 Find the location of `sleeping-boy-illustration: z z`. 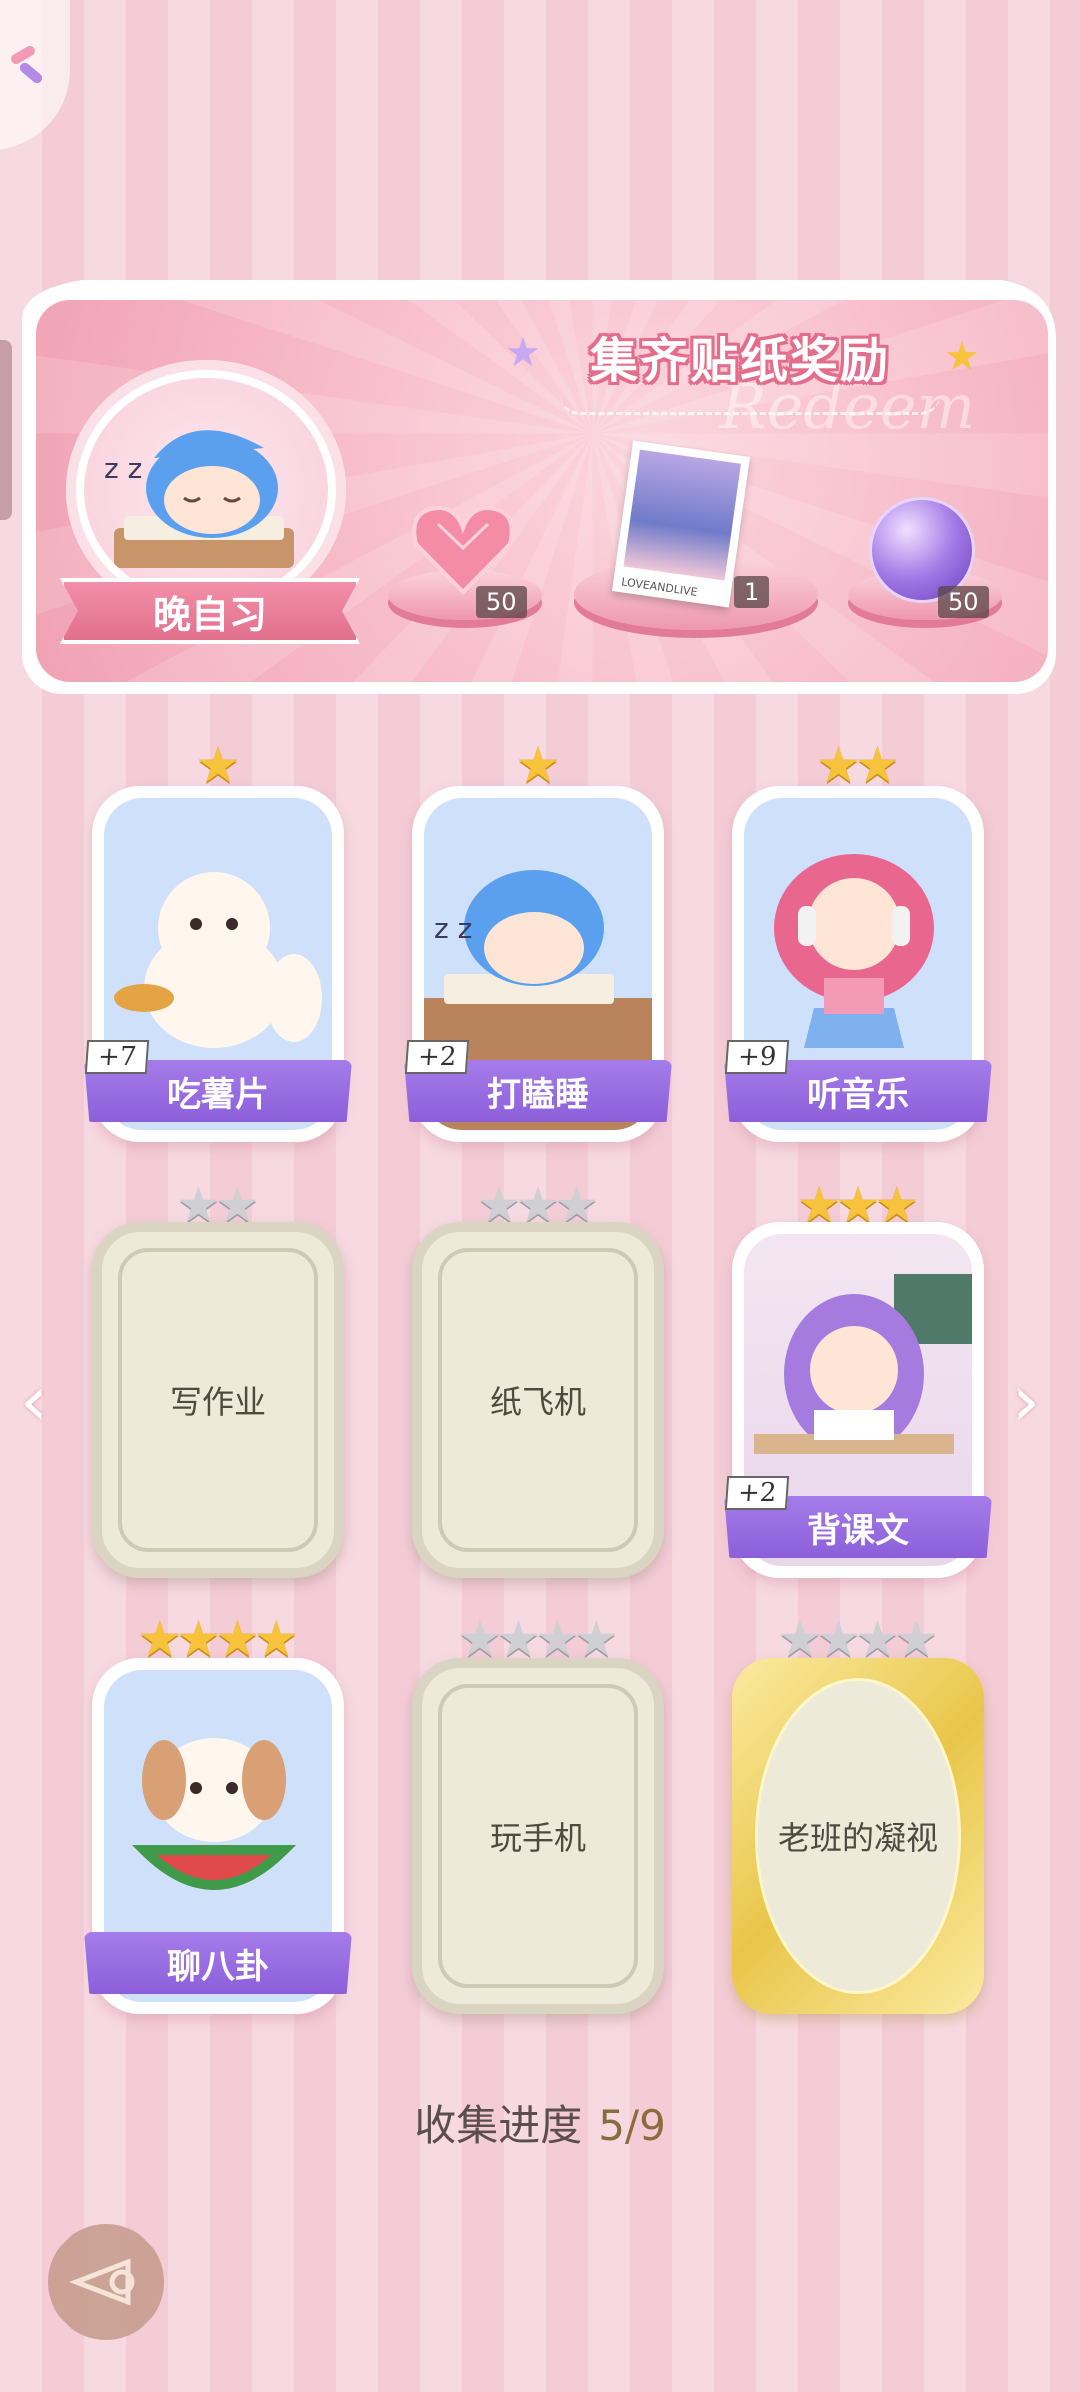

sleeping-boy-illustration: z z is located at coordinates (199, 499).